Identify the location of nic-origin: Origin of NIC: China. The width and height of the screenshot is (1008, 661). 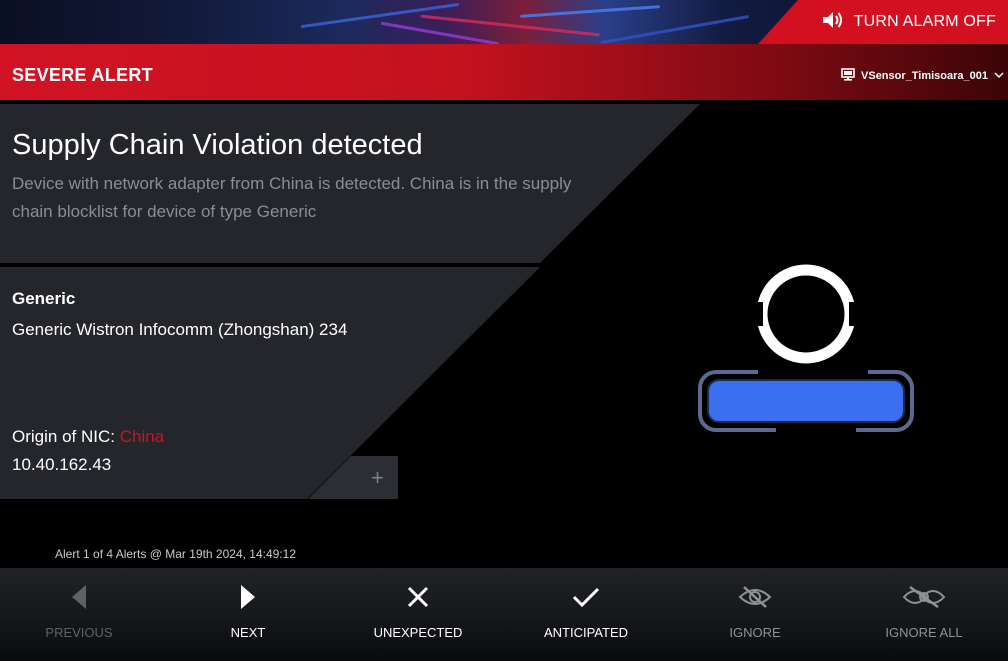
(88, 437).